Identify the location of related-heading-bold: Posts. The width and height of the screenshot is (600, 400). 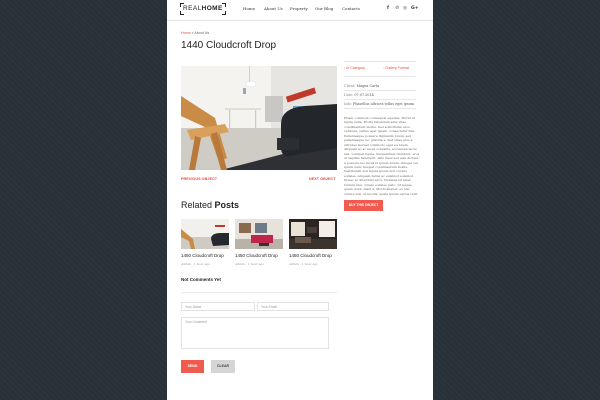
(227, 205).